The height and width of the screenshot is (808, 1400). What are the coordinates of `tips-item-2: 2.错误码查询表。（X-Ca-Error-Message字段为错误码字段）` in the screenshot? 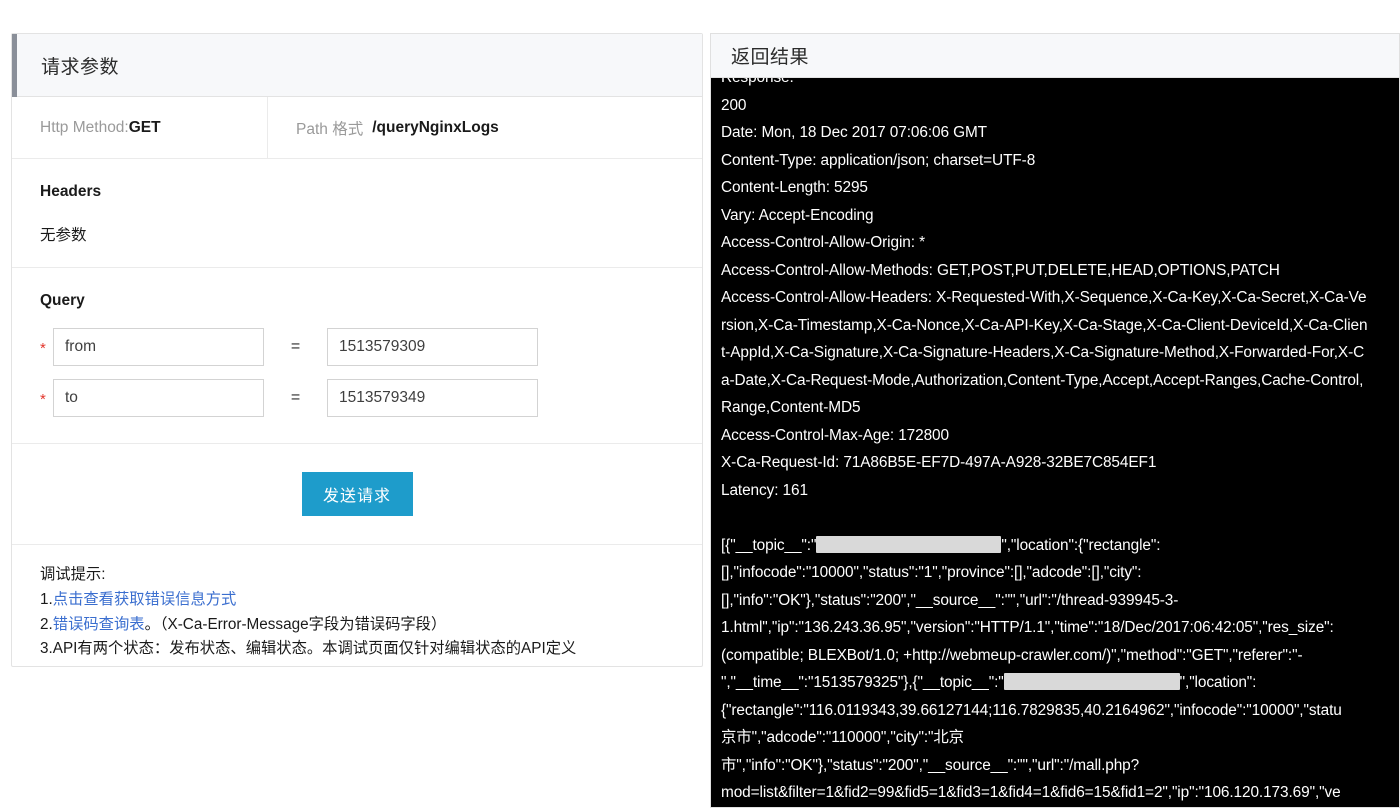 It's located at (357, 625).